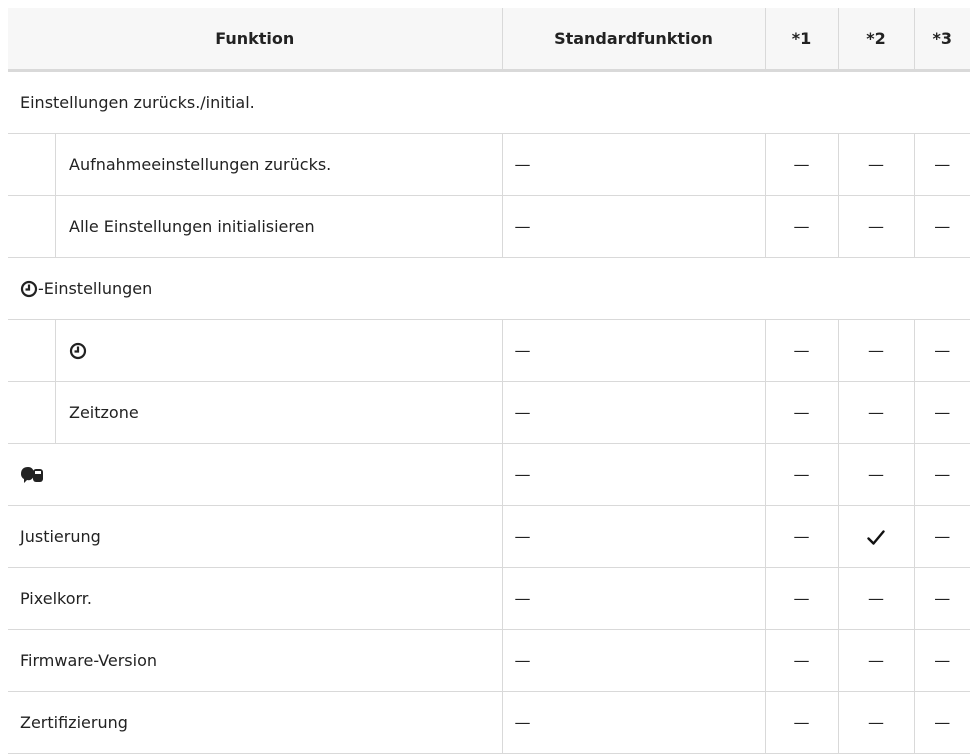 This screenshot has width=970, height=754. What do you see at coordinates (192, 226) in the screenshot?
I see `row-label: Alle Einstellungen initialisieren` at bounding box center [192, 226].